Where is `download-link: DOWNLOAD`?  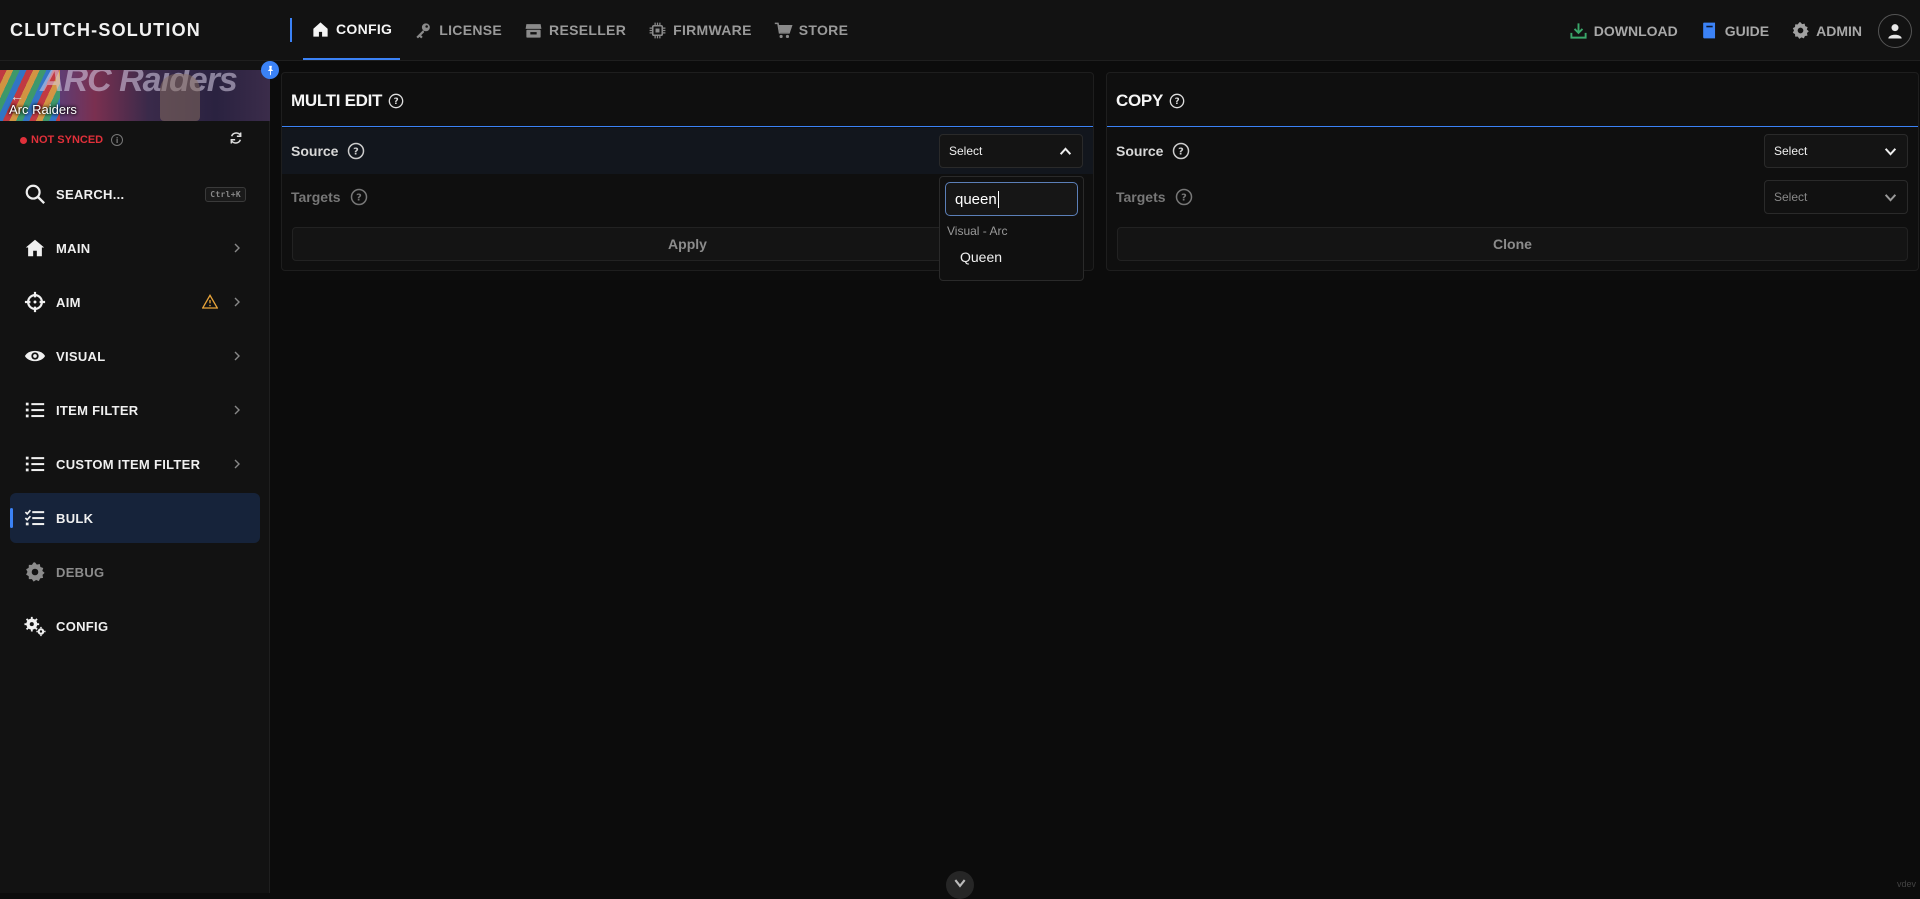
download-link: DOWNLOAD is located at coordinates (1623, 30).